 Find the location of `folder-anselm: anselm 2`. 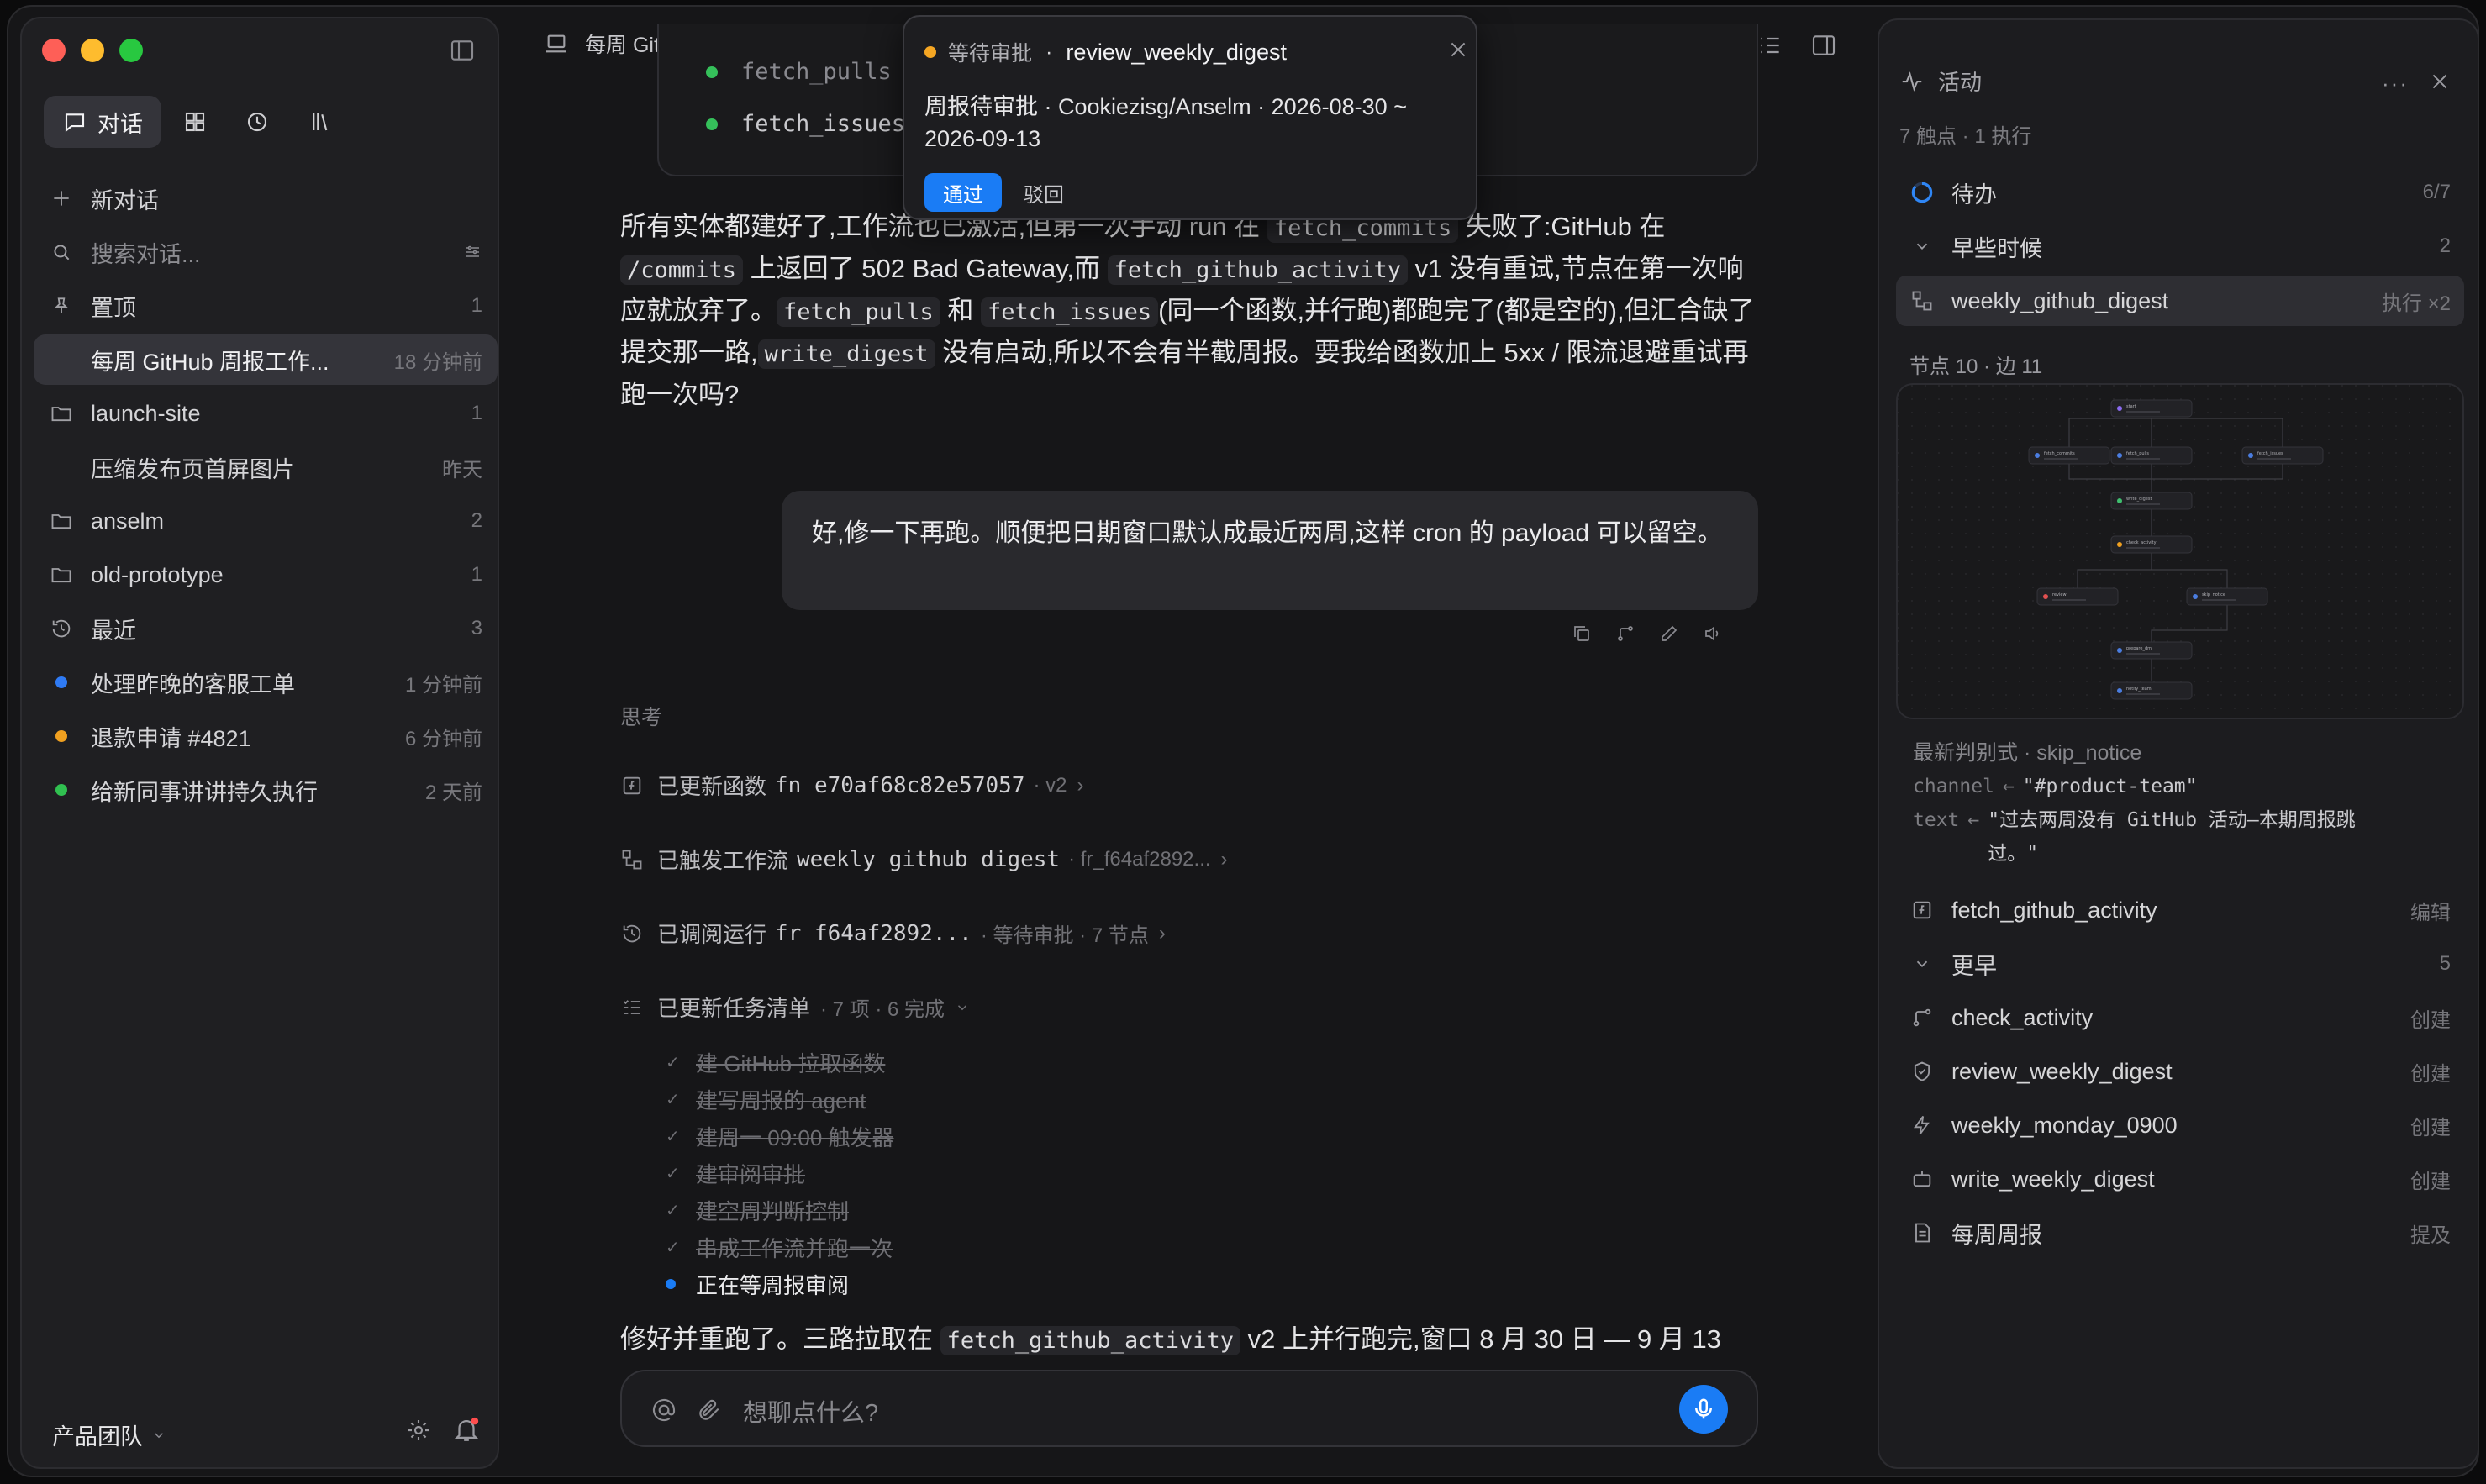

folder-anselm: anselm 2 is located at coordinates (266, 521).